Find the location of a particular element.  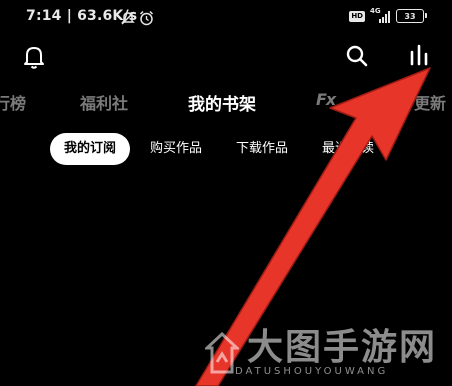

tab-fx: Fx is located at coordinates (326, 99).